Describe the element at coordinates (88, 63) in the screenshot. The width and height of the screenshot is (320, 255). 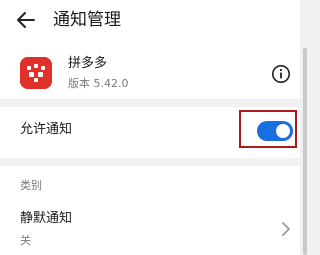
I see `app-name: 拼多多` at that location.